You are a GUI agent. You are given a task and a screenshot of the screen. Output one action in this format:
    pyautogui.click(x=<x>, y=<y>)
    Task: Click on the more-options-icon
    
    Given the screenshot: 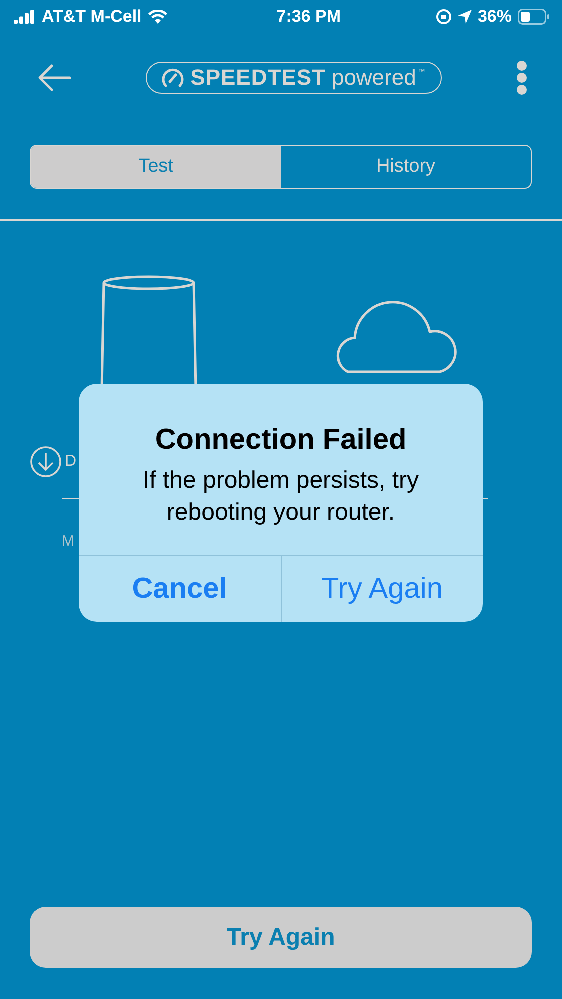 What is the action you would take?
    pyautogui.click(x=522, y=78)
    